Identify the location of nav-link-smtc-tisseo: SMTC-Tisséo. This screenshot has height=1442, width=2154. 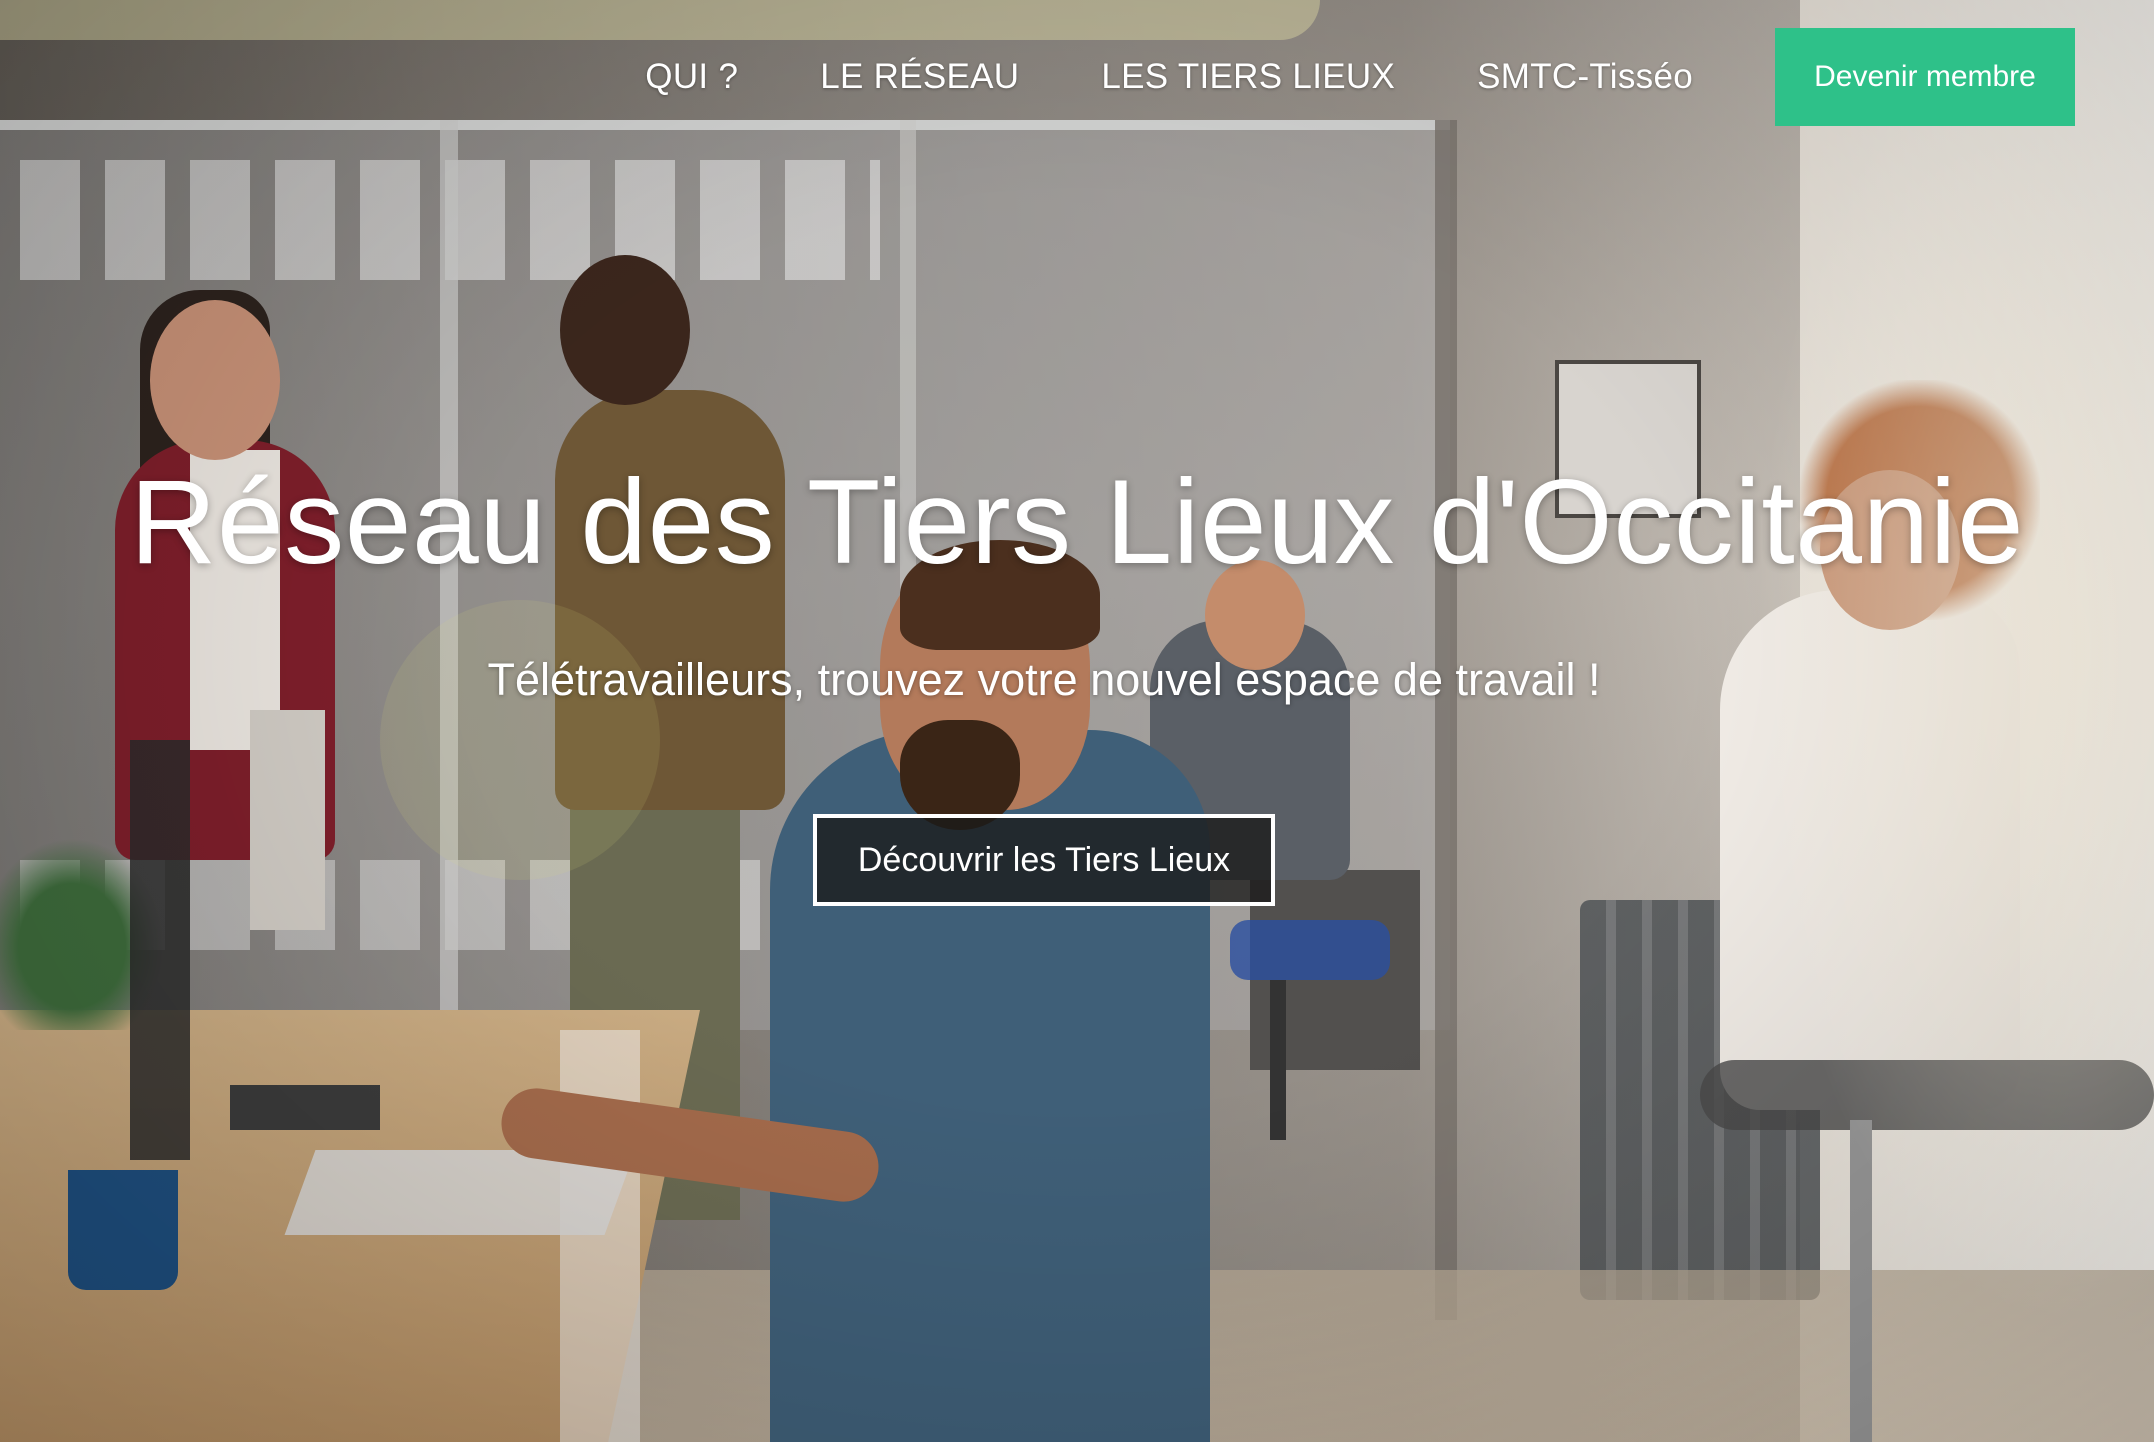
(1585, 77).